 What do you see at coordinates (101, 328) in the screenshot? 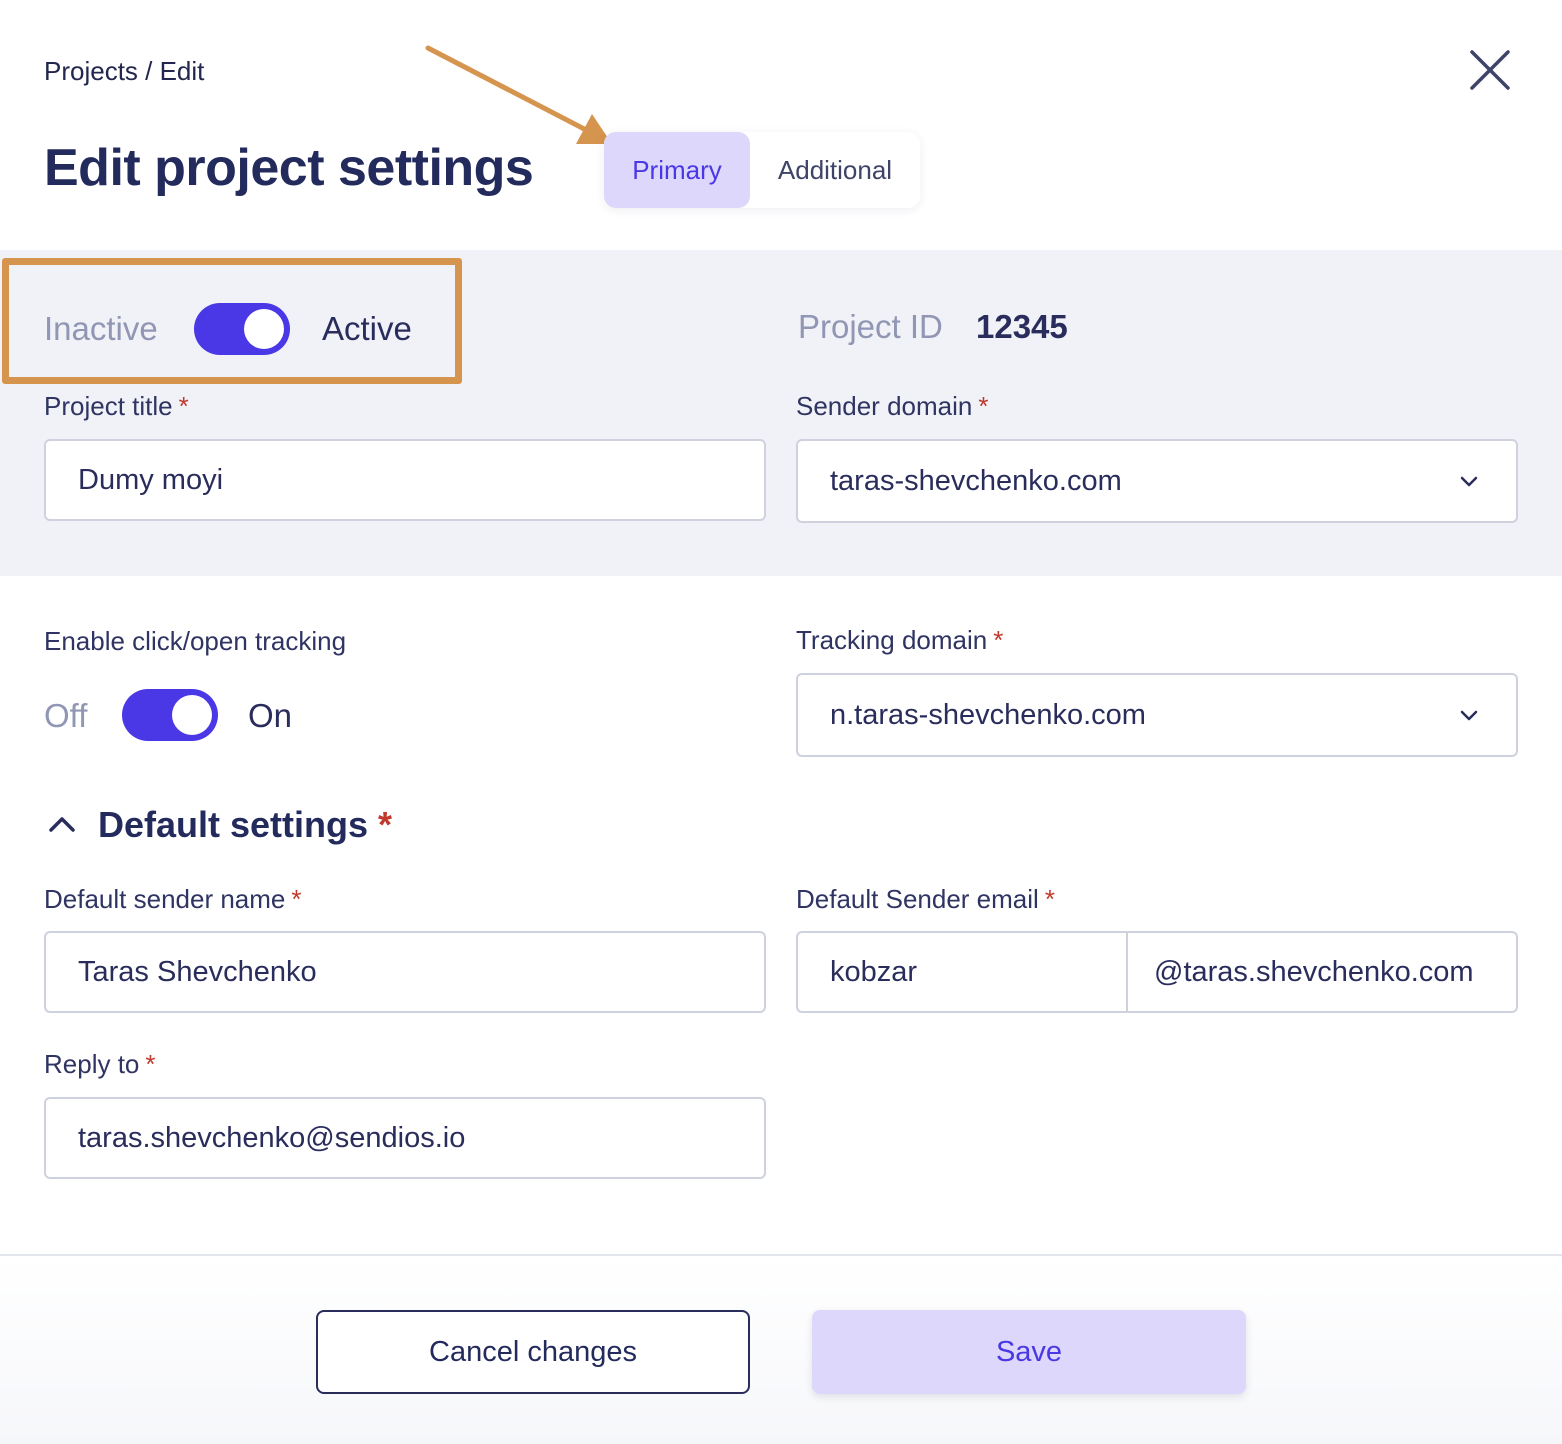
I see `status-off-label: Inactive` at bounding box center [101, 328].